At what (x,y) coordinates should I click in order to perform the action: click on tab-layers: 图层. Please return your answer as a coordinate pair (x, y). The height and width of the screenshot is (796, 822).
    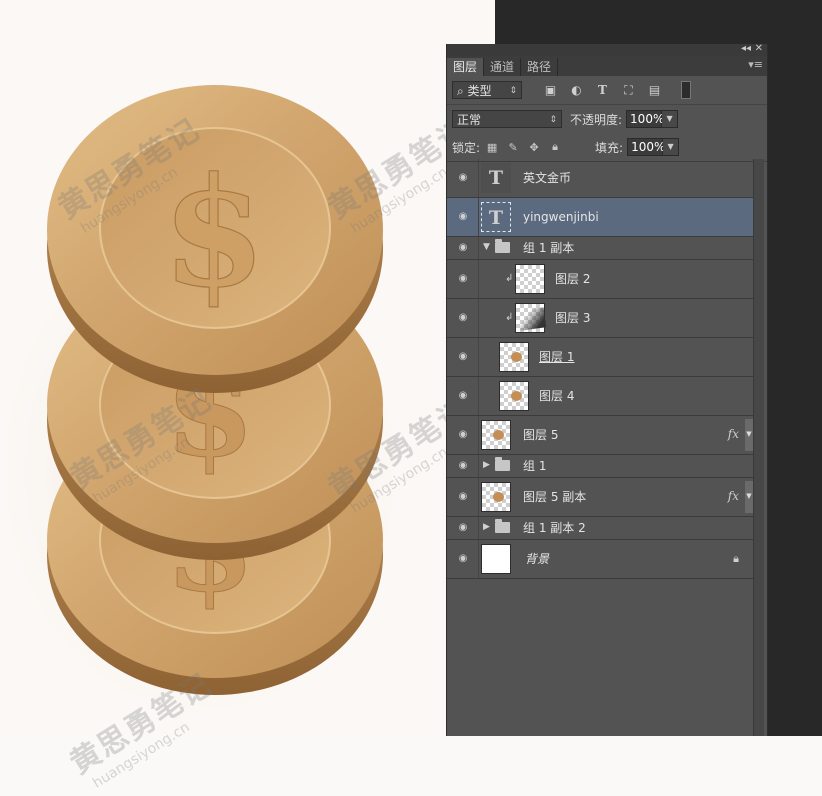
    Looking at the image, I should click on (466, 67).